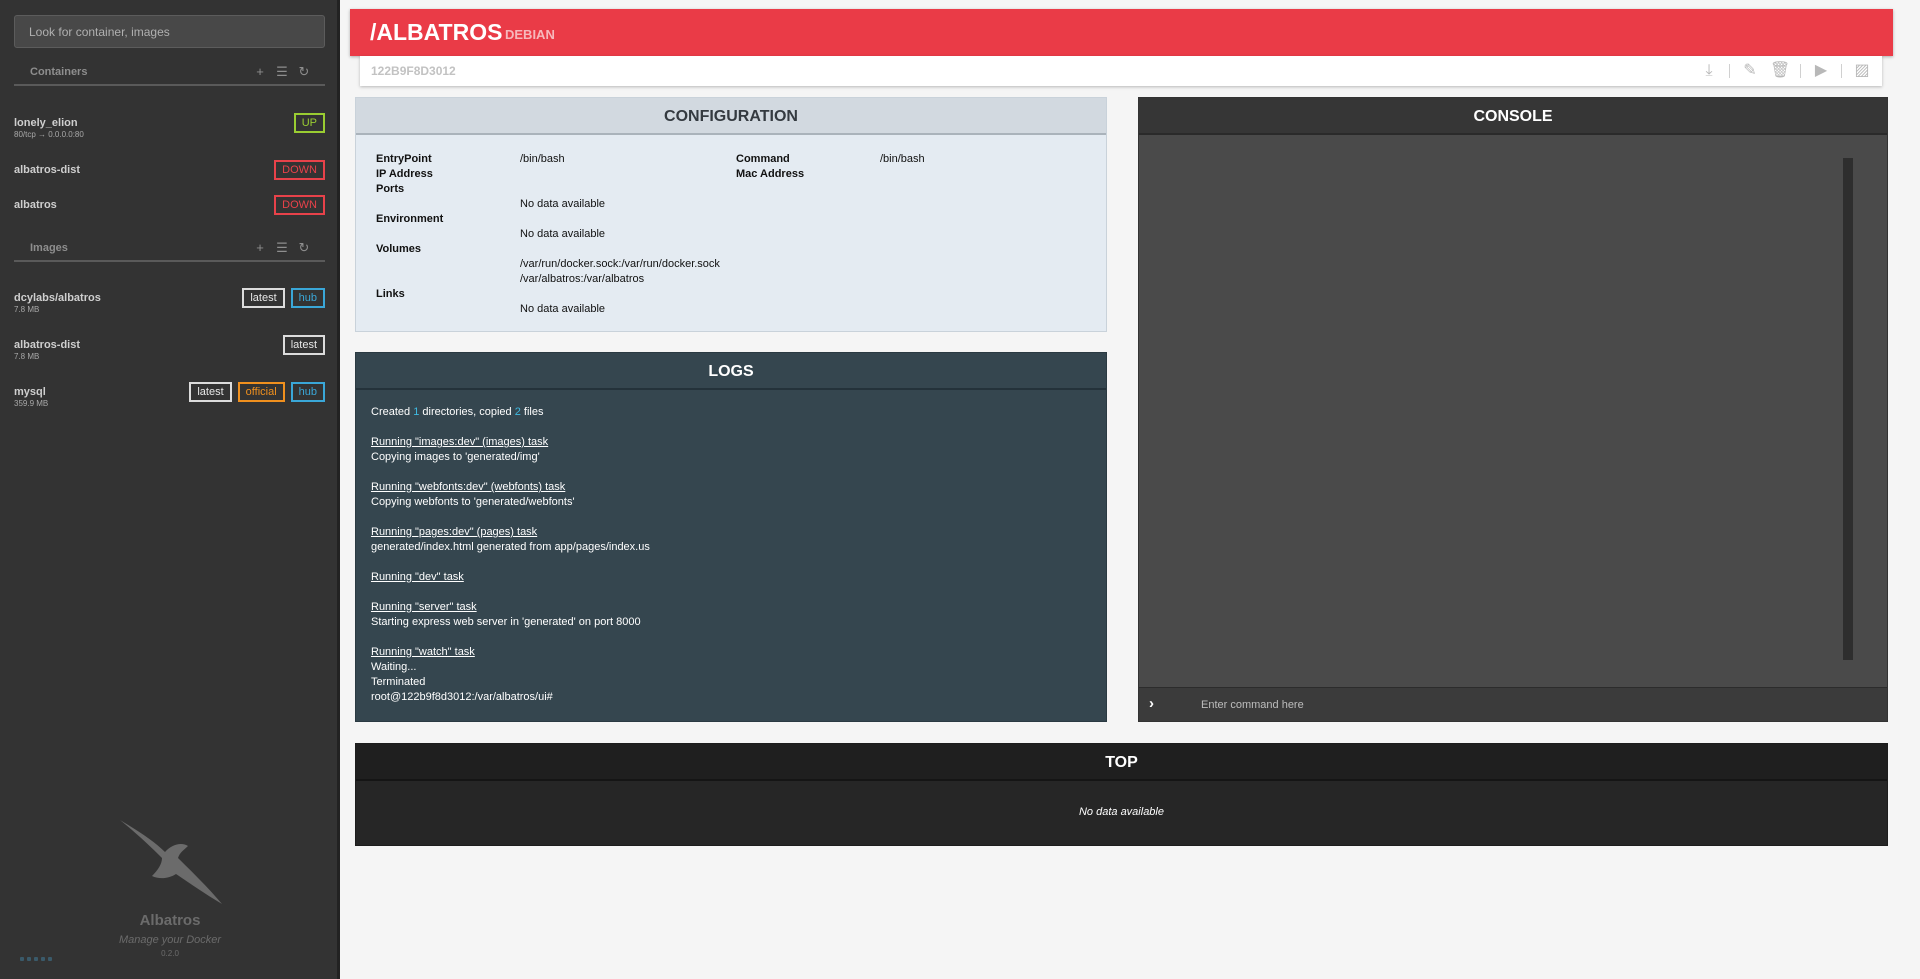 The width and height of the screenshot is (1920, 979). What do you see at coordinates (169, 397) in the screenshot?
I see `image-row: mysql 359.9 MB latest official hub` at bounding box center [169, 397].